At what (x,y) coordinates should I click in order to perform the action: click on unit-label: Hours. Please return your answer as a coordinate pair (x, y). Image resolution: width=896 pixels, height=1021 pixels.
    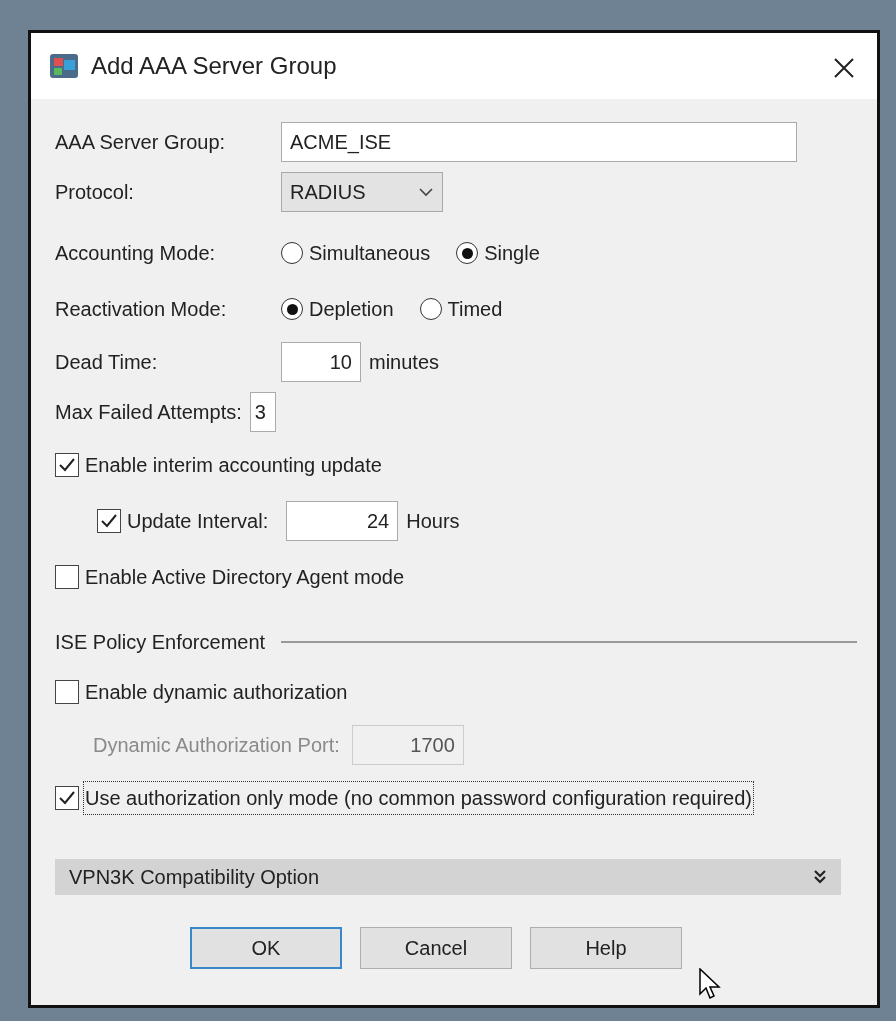
    Looking at the image, I should click on (433, 521).